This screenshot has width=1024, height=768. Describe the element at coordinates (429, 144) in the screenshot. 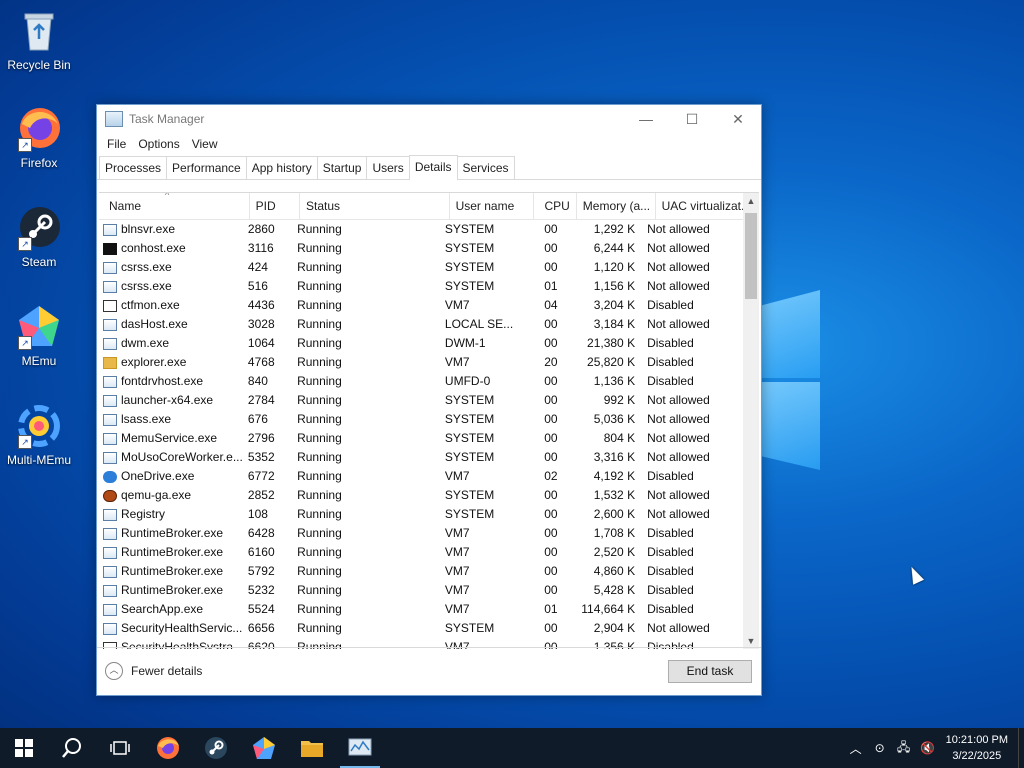

I see `menu-bar: File Options View` at that location.